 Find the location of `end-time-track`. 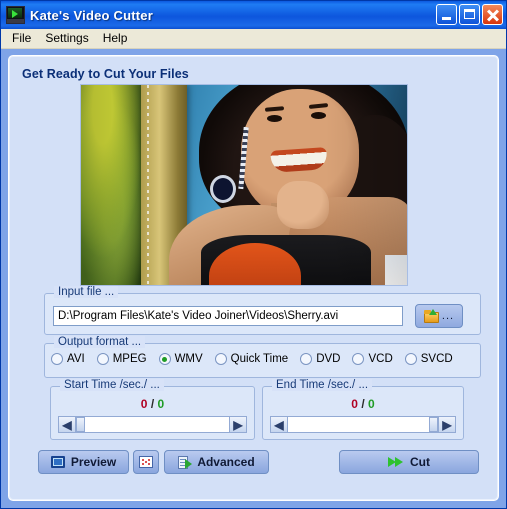

end-time-track is located at coordinates (363, 424).